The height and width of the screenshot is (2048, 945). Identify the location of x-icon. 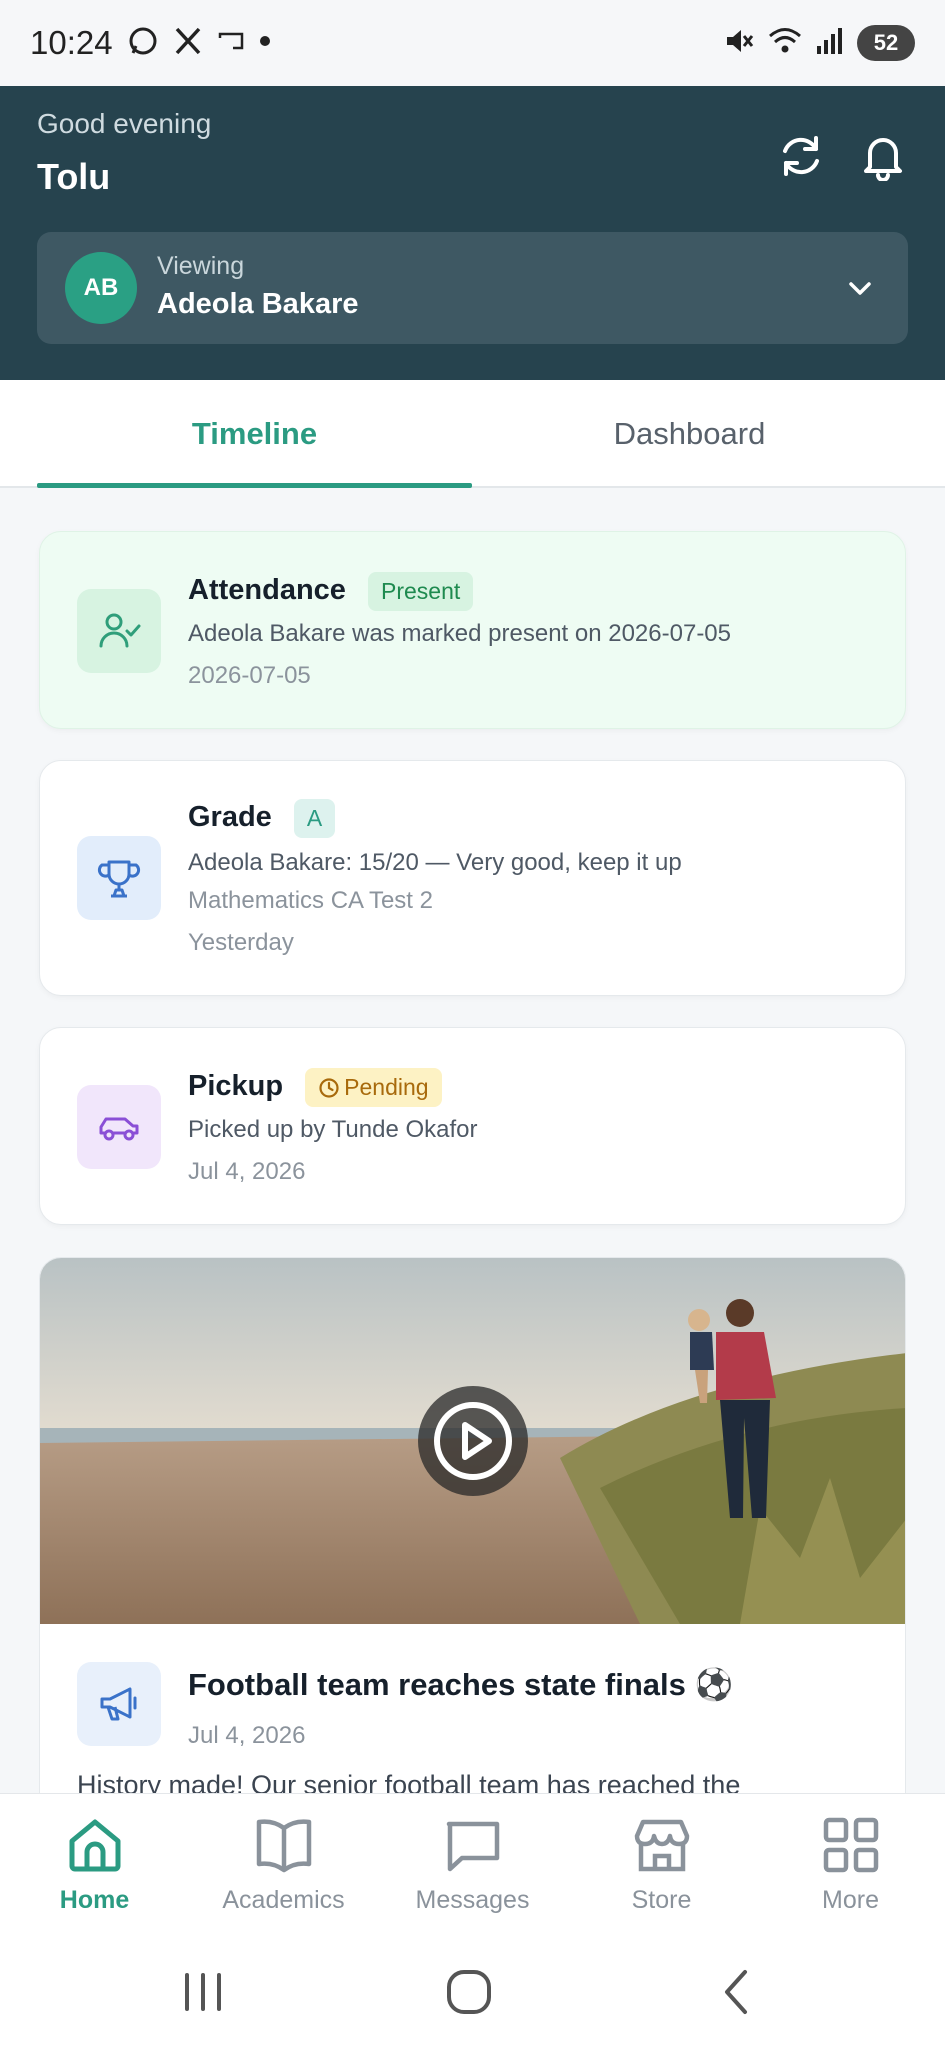
(188, 43).